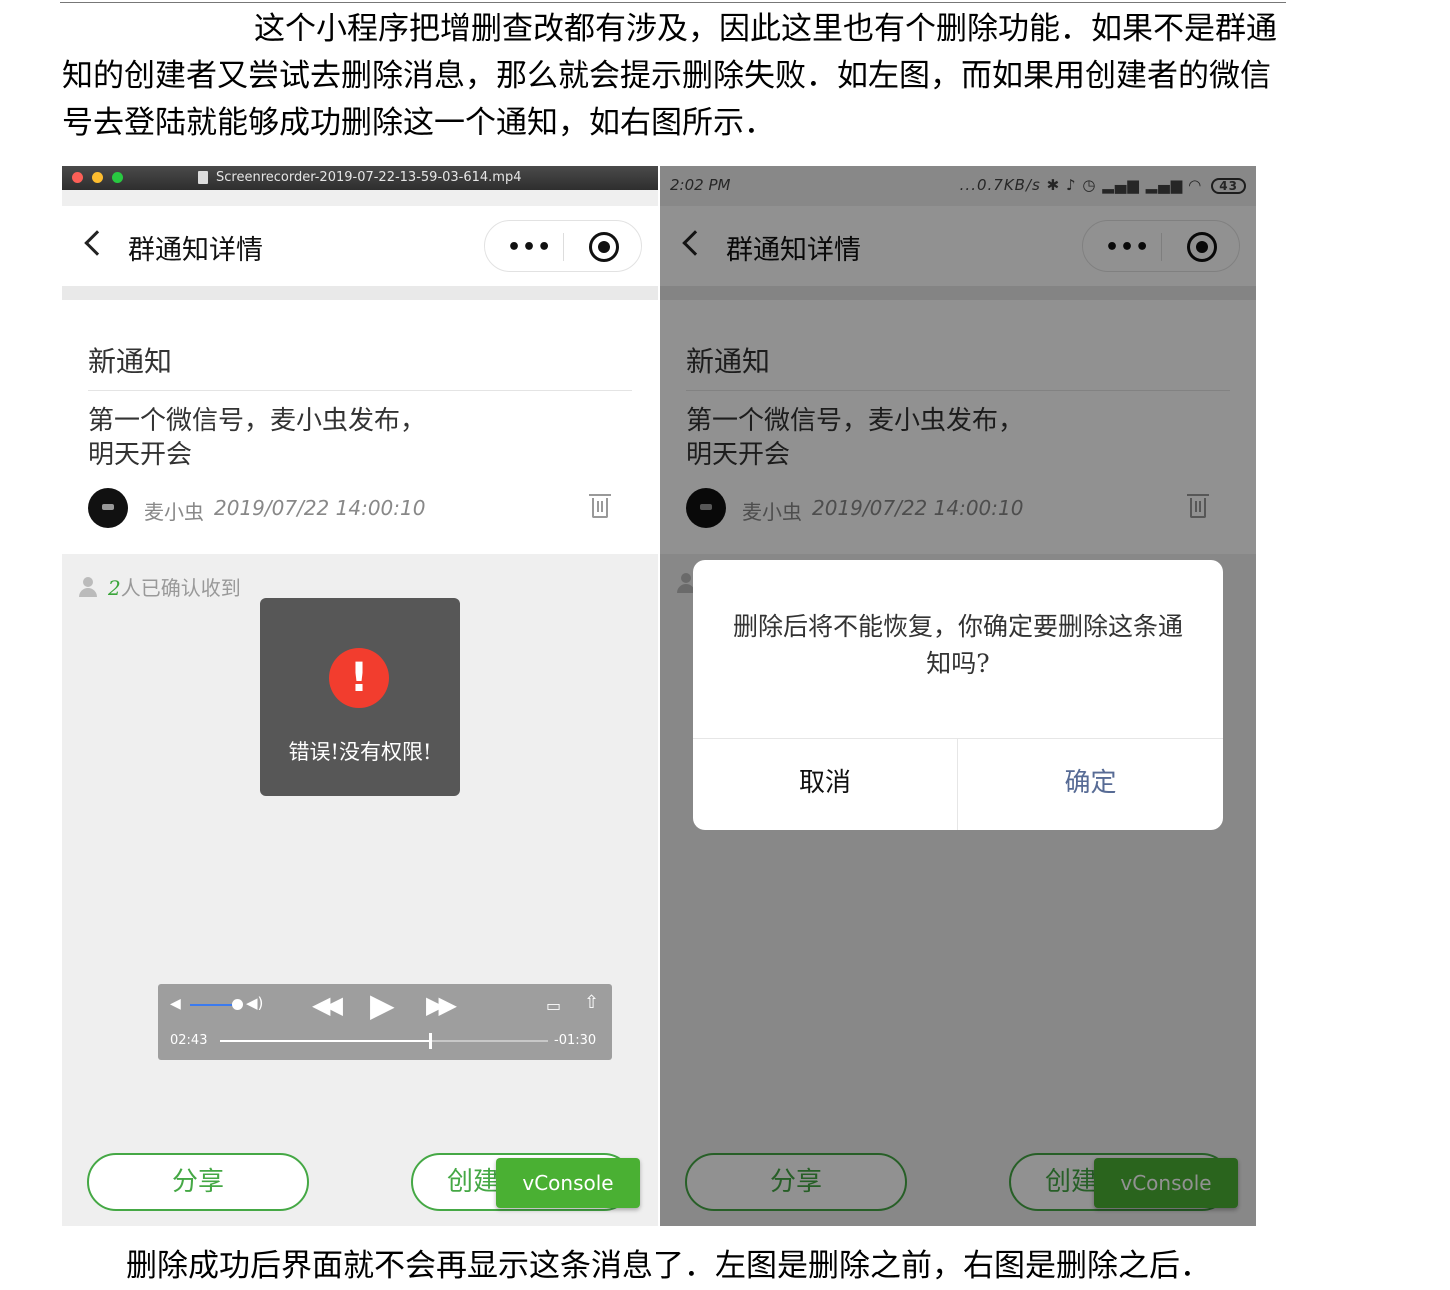  Describe the element at coordinates (360, 293) in the screenshot. I see `section-gap` at that location.